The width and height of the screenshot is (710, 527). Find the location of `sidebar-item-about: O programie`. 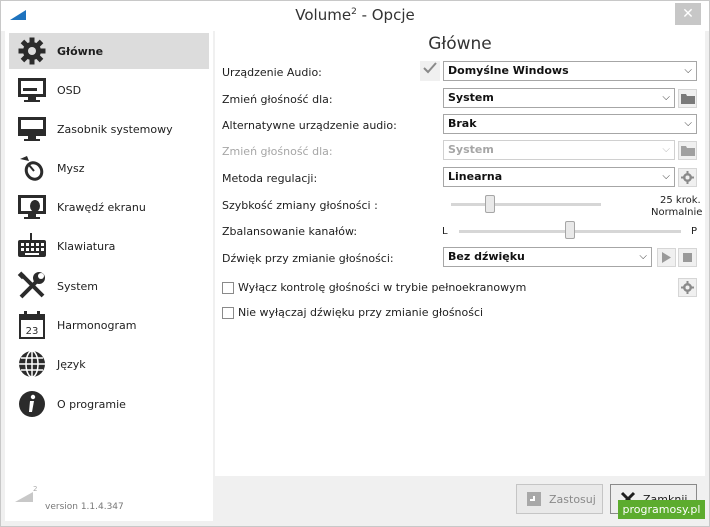

sidebar-item-about: O programie is located at coordinates (109, 404).